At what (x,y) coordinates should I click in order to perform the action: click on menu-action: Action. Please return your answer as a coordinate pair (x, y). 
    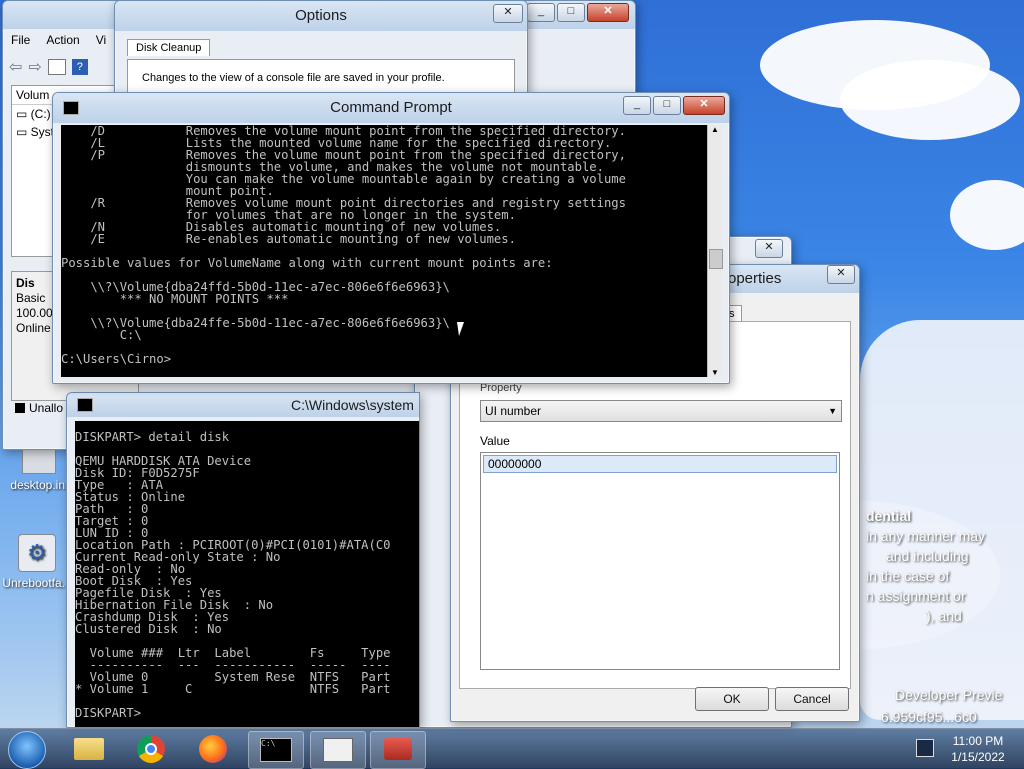
    Looking at the image, I should click on (62, 40).